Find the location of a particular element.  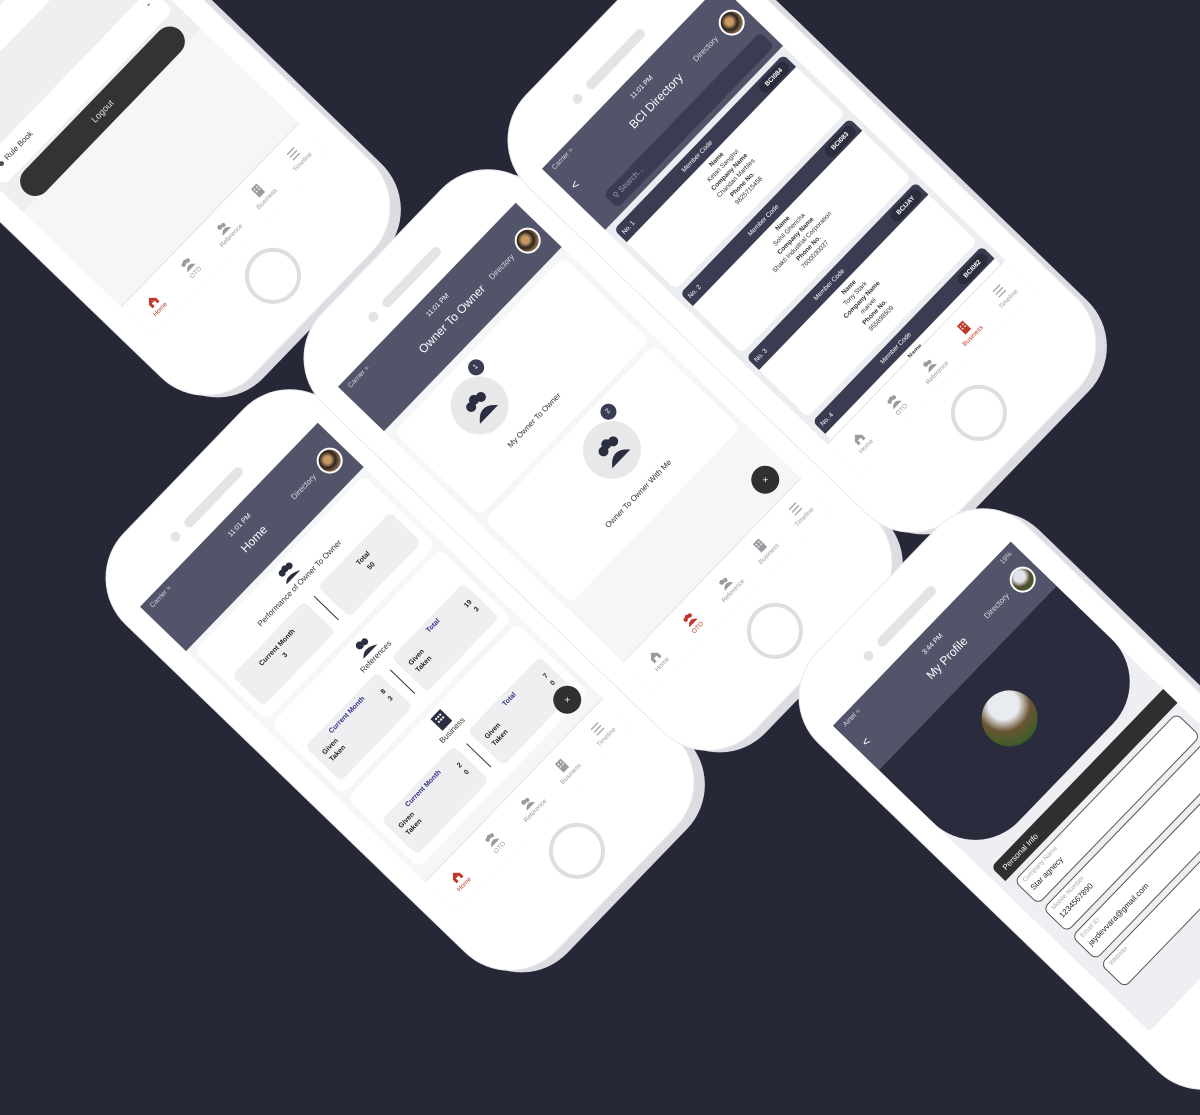

tab-bar: Home OTO Reference Business Timeline is located at coordinates (225, 230).